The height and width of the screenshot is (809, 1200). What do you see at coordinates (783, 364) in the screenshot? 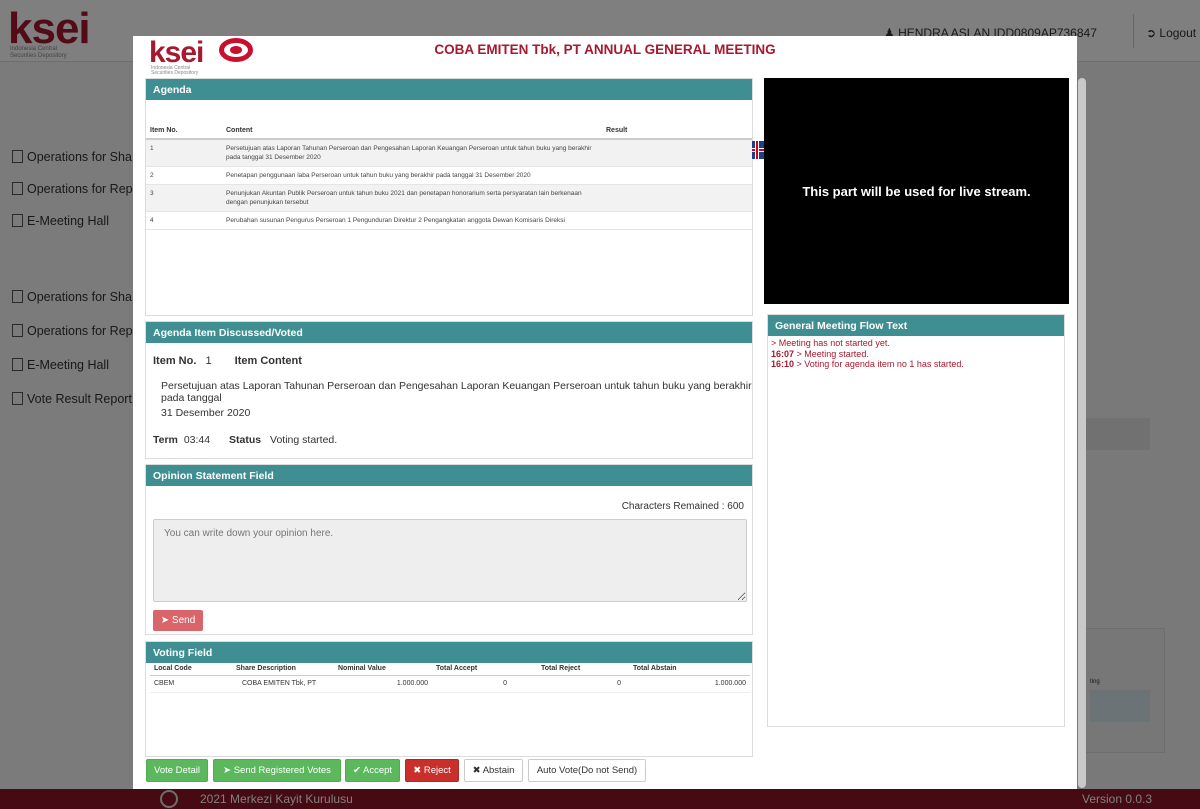
I see `flow-time: 16:10` at bounding box center [783, 364].